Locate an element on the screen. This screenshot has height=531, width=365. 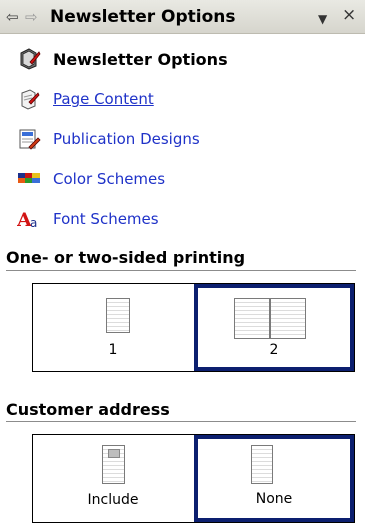
nav-item-font-schemes: A a Font Schemes is located at coordinates (87, 219).